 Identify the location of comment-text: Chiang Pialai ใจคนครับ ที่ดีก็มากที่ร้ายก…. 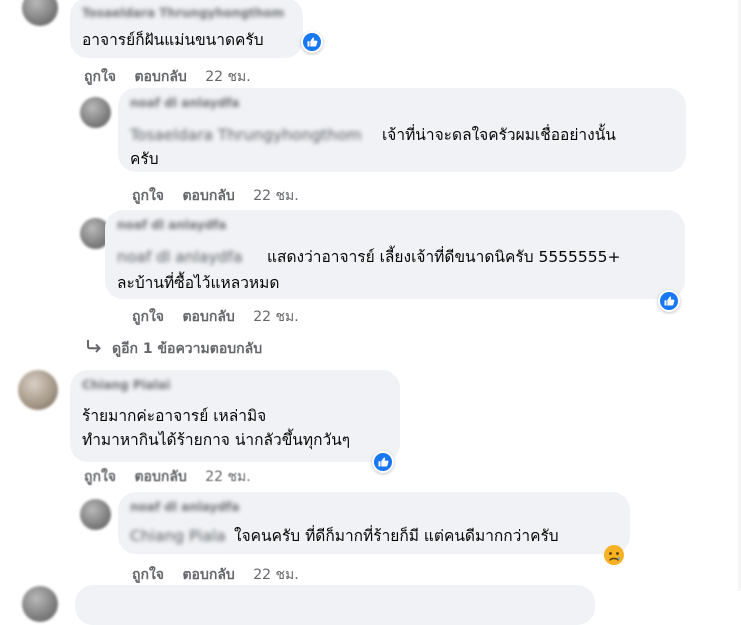
(344, 536).